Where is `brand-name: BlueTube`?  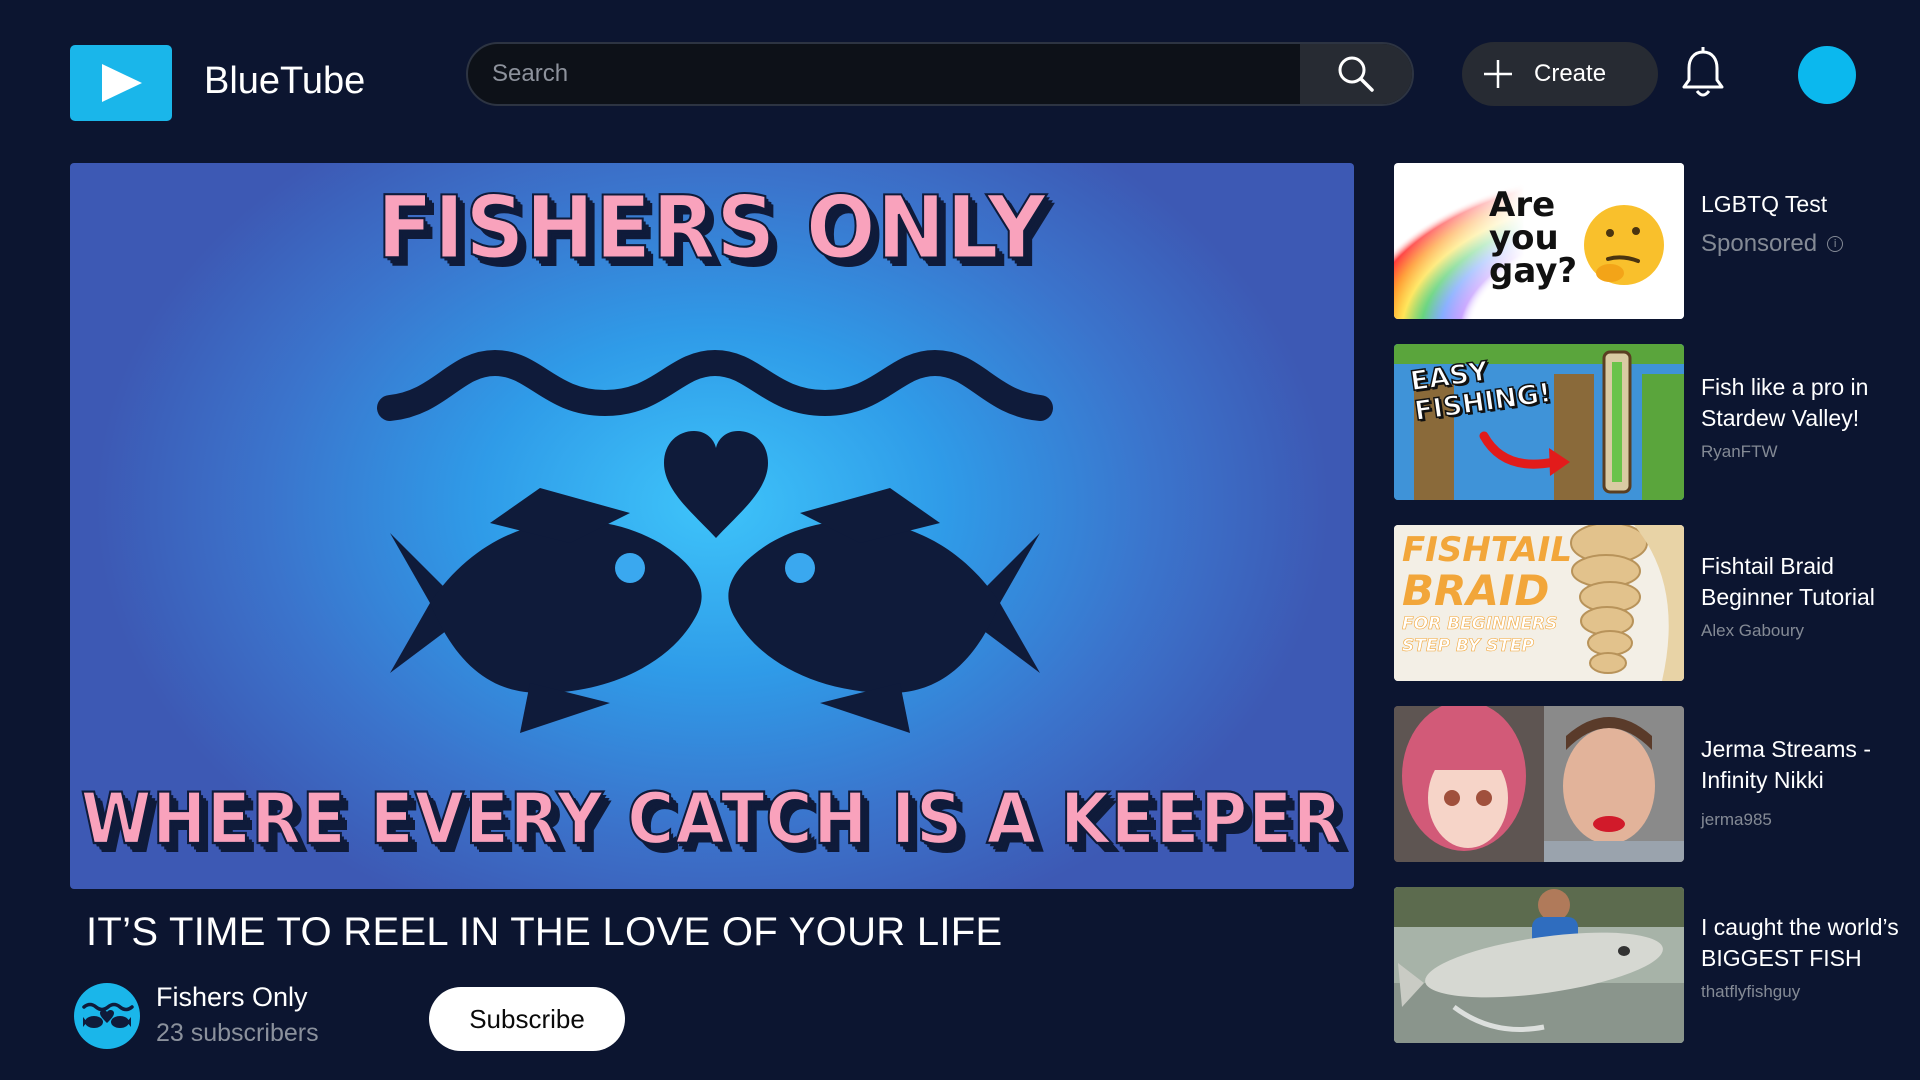
brand-name: BlueTube is located at coordinates (284, 81).